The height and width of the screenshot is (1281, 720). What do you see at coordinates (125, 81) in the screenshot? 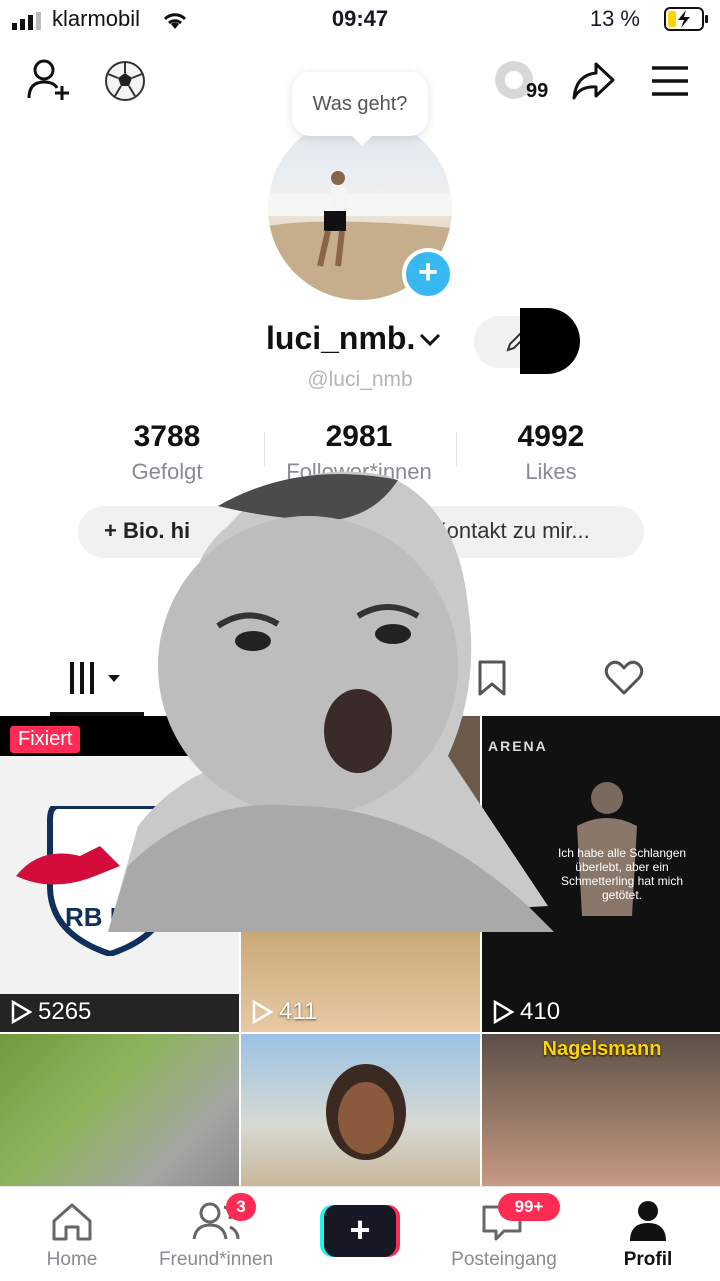
I see `soccer-ball-icon` at bounding box center [125, 81].